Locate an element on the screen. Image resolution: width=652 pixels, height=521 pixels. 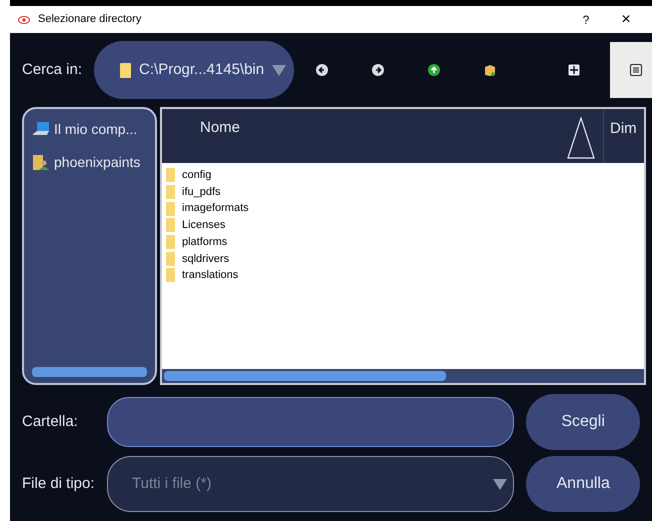
user-folder-icon is located at coordinates (41, 162).